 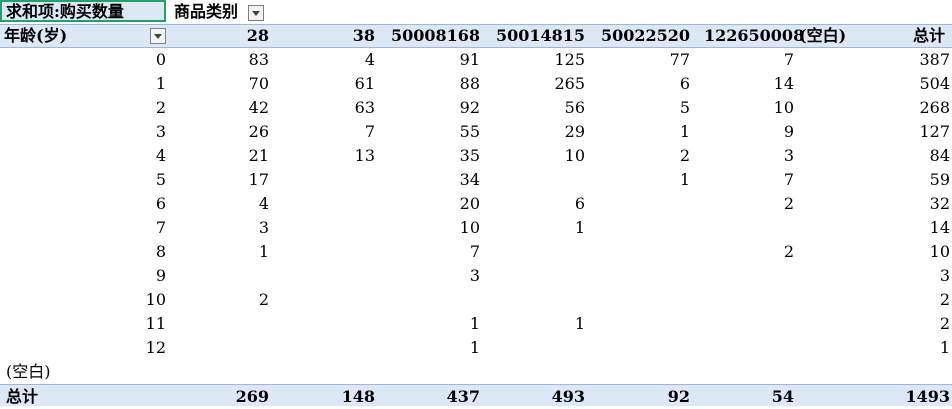 What do you see at coordinates (427, 84) in the screenshot?
I see `table-cell: 88` at bounding box center [427, 84].